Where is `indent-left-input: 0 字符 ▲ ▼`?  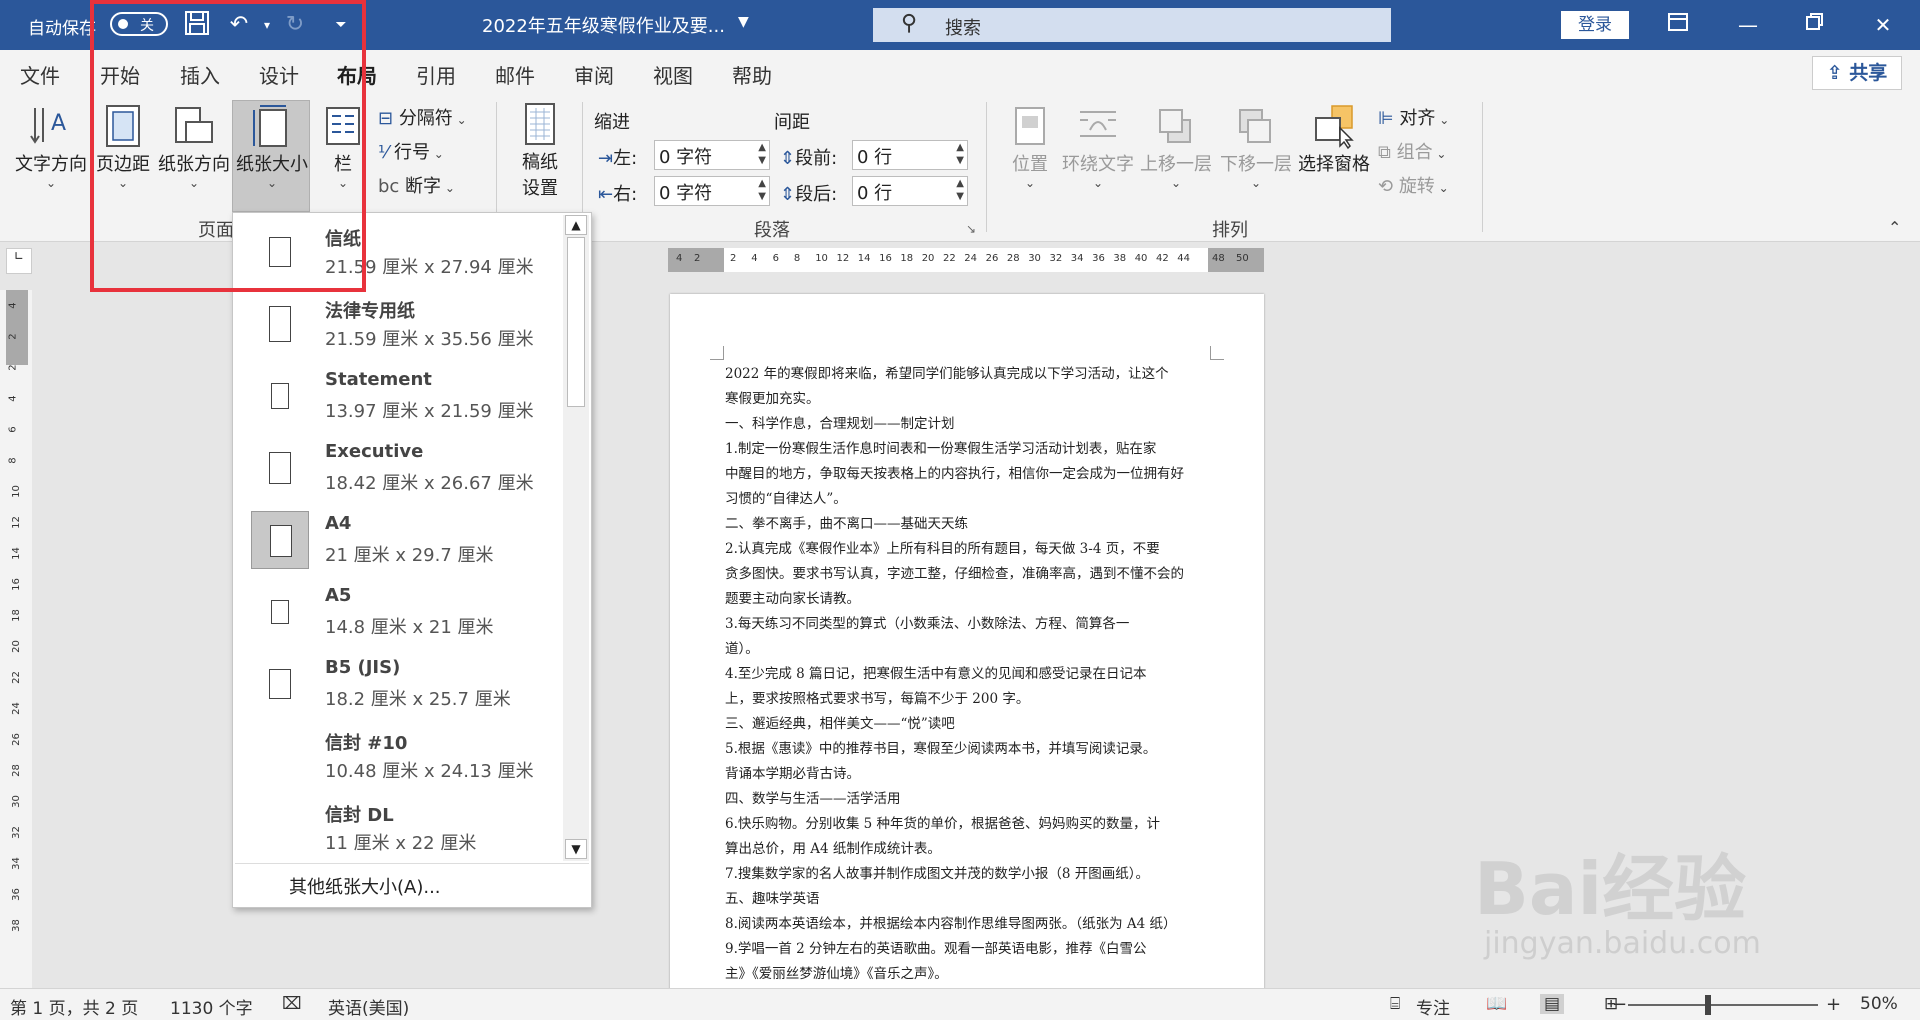
indent-left-input: 0 字符 ▲ ▼ is located at coordinates (712, 155).